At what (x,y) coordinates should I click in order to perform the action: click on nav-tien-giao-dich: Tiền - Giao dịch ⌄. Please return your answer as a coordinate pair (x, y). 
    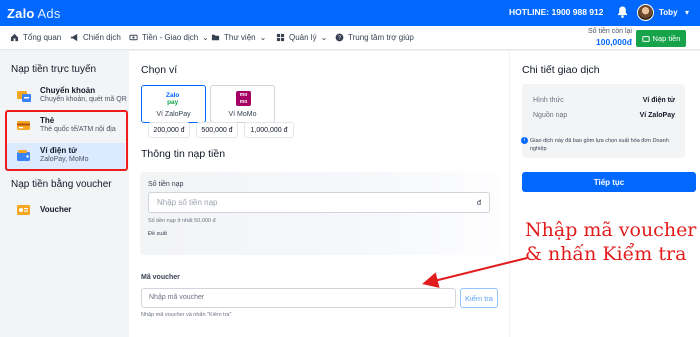
    Looking at the image, I should click on (169, 37).